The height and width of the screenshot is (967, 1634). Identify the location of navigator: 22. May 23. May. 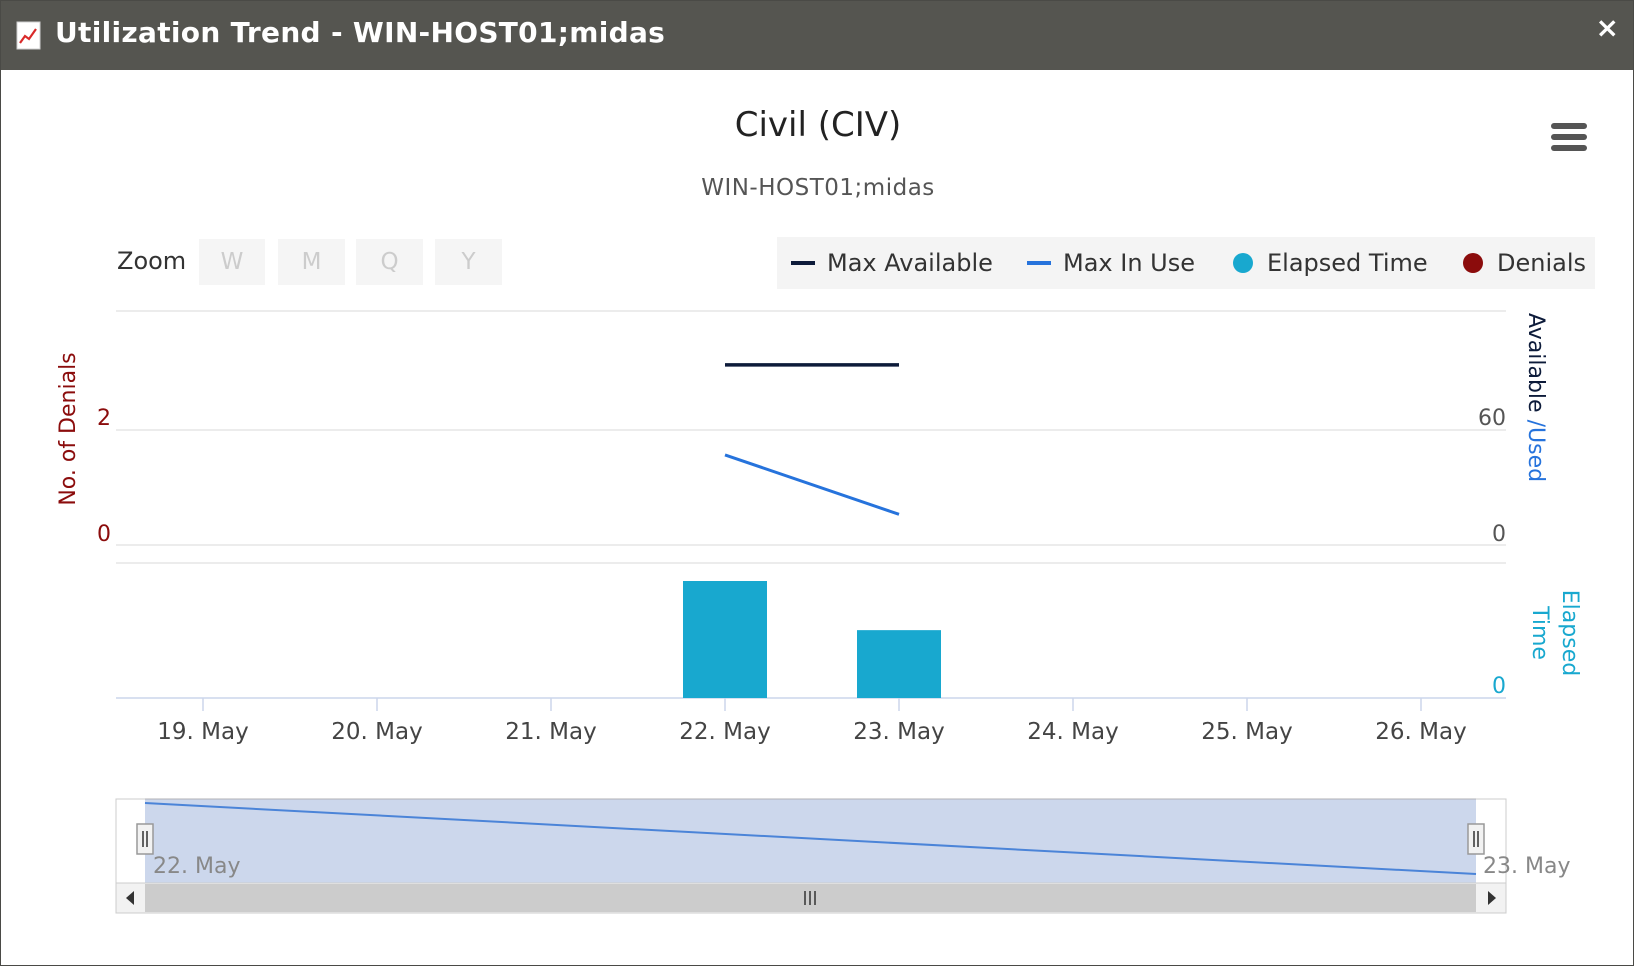
(842, 841).